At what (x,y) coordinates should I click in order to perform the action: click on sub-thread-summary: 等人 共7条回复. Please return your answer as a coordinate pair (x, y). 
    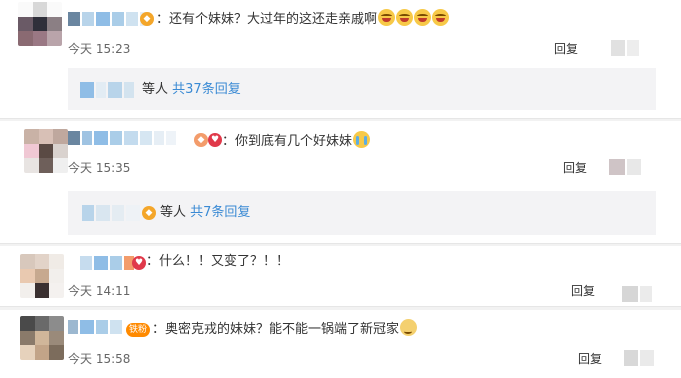
    Looking at the image, I should click on (205, 213).